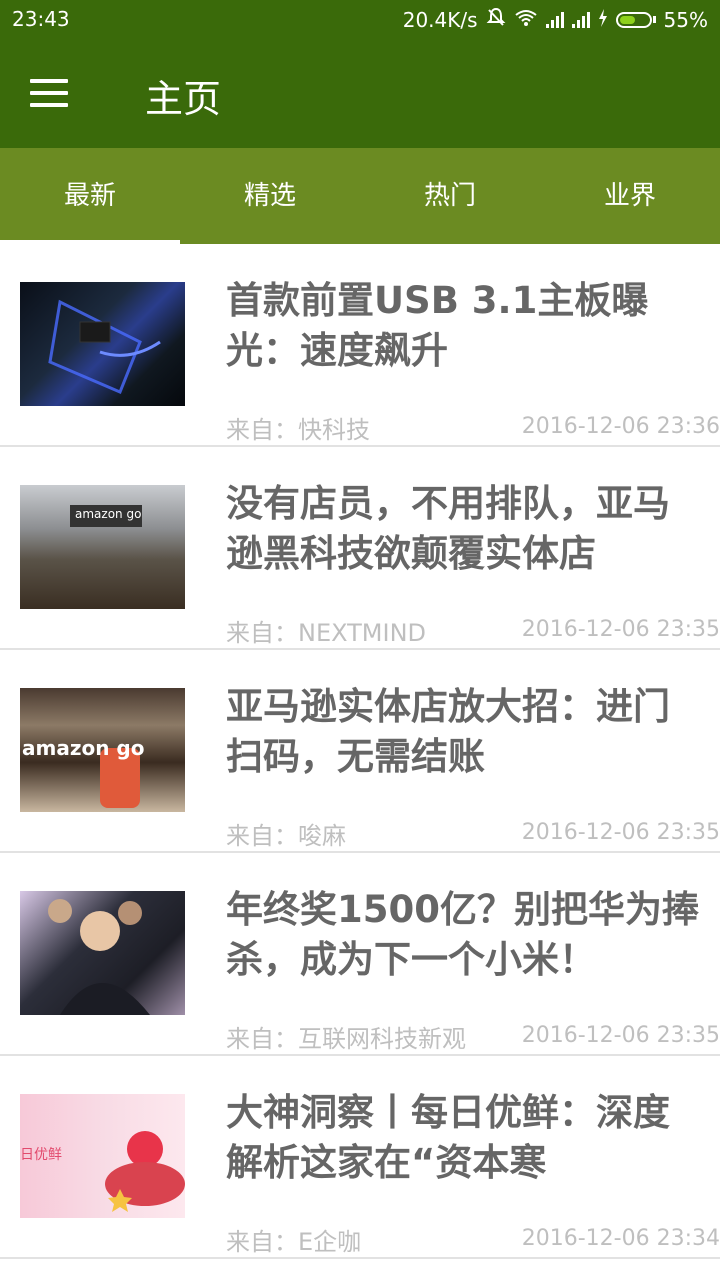 The width and height of the screenshot is (720, 1280). Describe the element at coordinates (440, 19) in the screenshot. I see `network-speed: 20.4K/s` at that location.